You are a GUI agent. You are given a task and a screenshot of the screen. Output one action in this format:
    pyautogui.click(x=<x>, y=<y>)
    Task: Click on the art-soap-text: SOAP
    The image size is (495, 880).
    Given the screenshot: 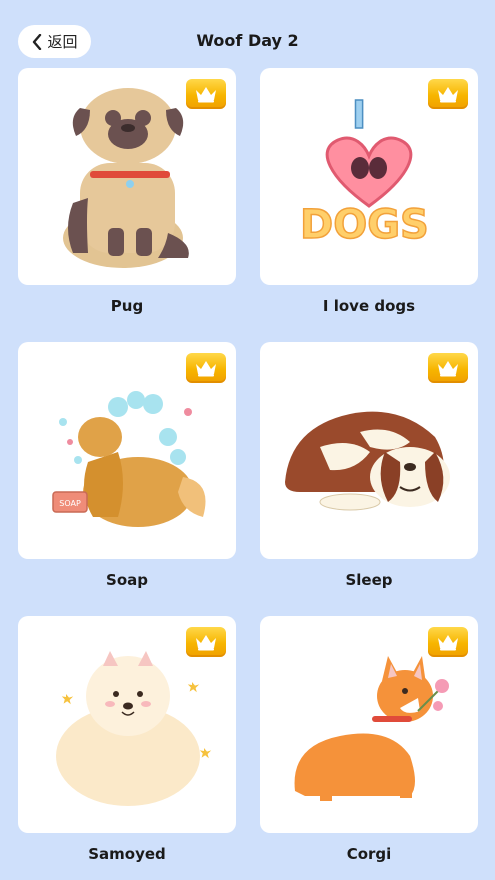 What is the action you would take?
    pyautogui.click(x=70, y=503)
    